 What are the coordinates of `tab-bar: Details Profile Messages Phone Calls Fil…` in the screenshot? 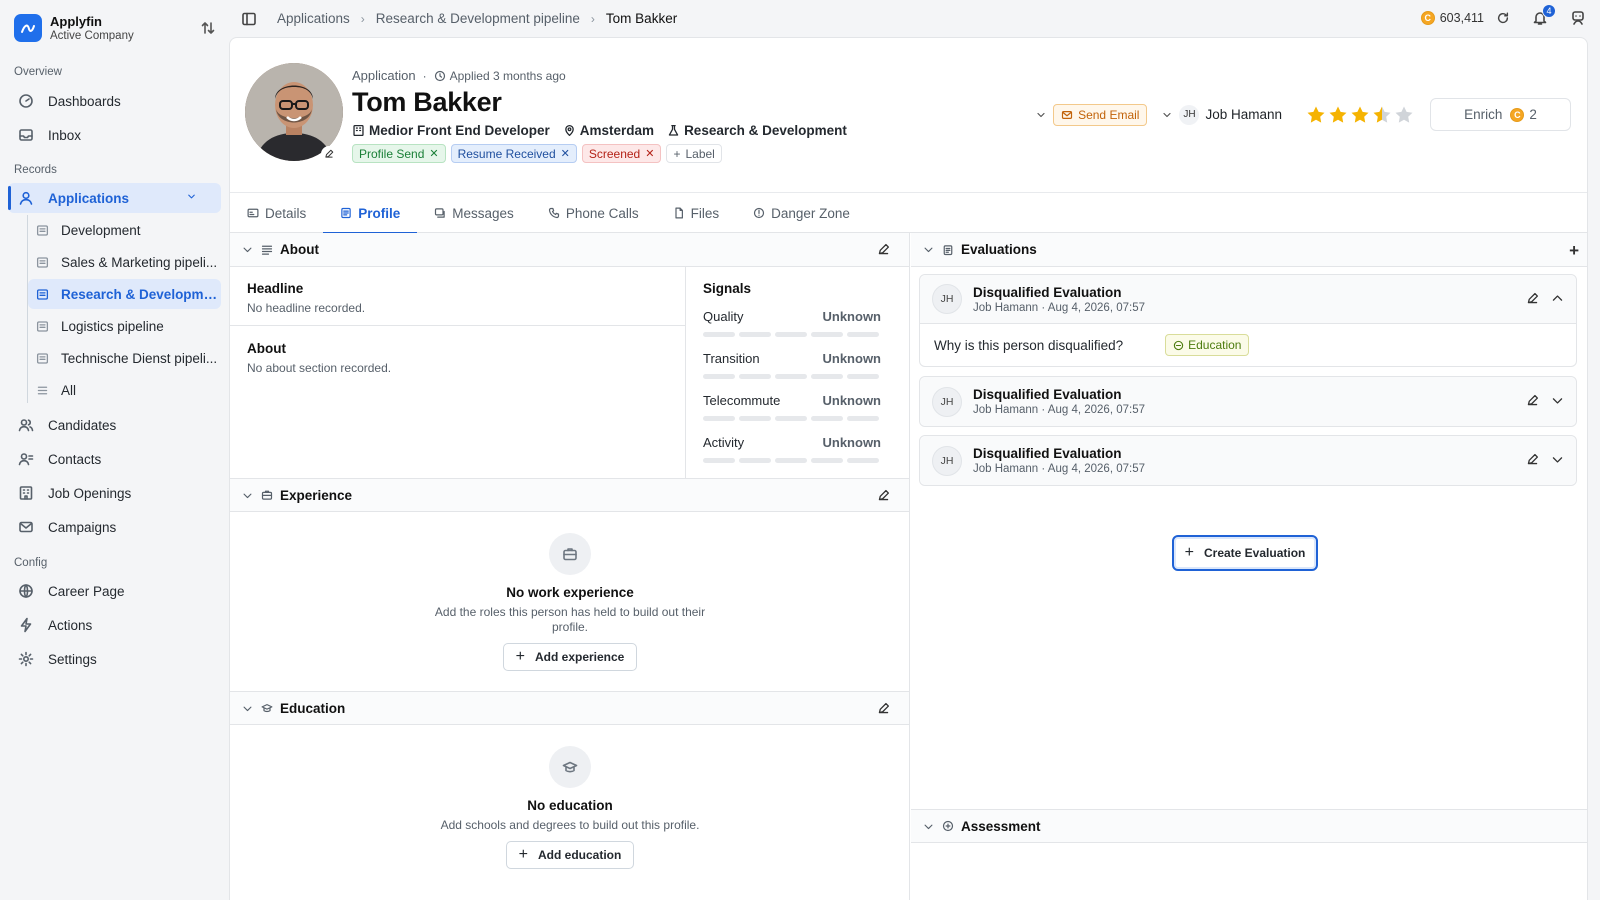 It's located at (908, 213).